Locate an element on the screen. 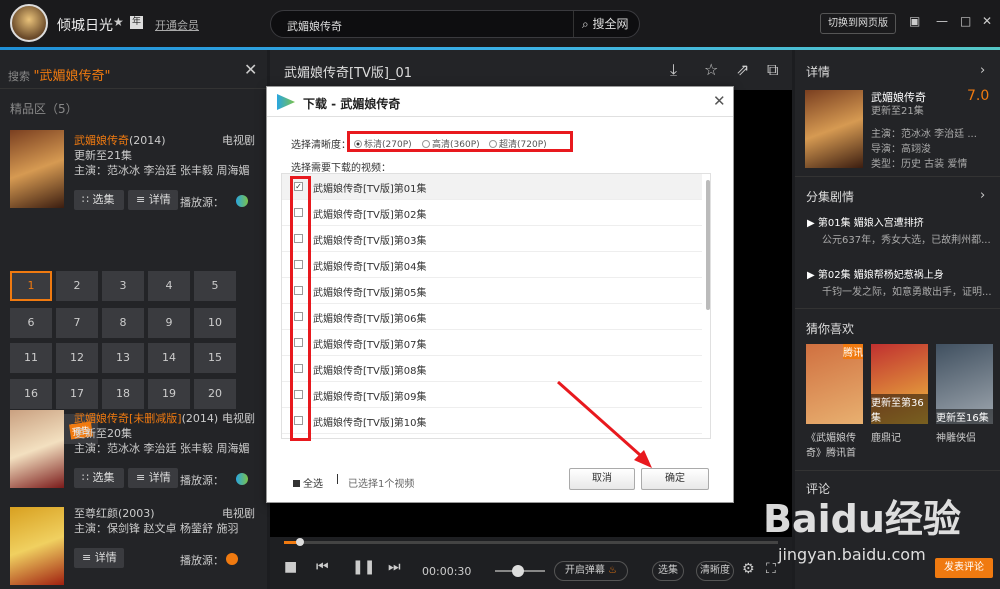  episode-button: 8 is located at coordinates (123, 323).